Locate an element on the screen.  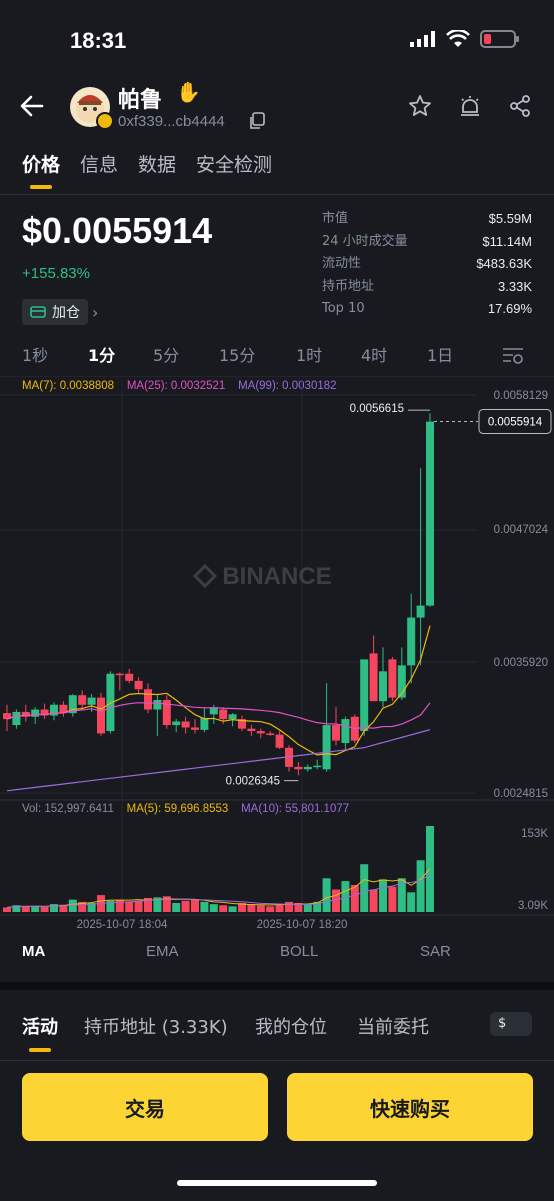
cellular-signal-icon is located at coordinates (422, 39).